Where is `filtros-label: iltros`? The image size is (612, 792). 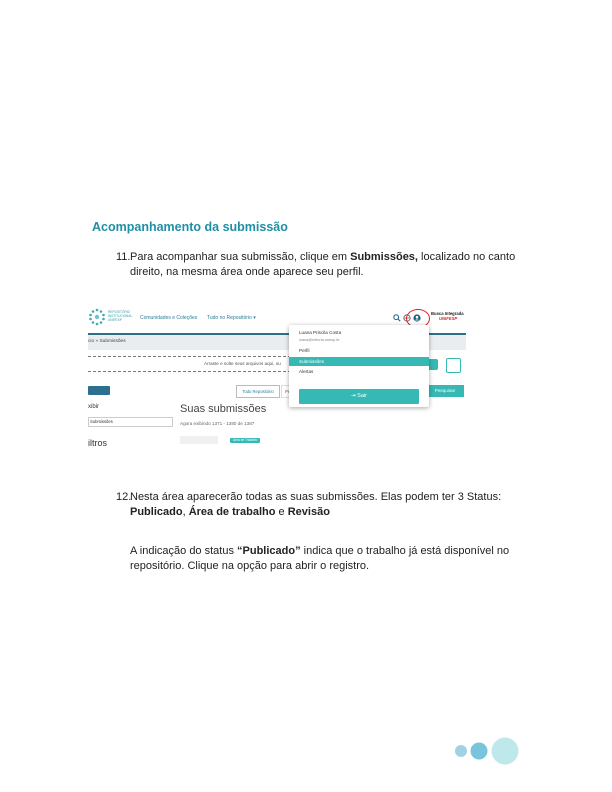 filtros-label: iltros is located at coordinates (98, 442).